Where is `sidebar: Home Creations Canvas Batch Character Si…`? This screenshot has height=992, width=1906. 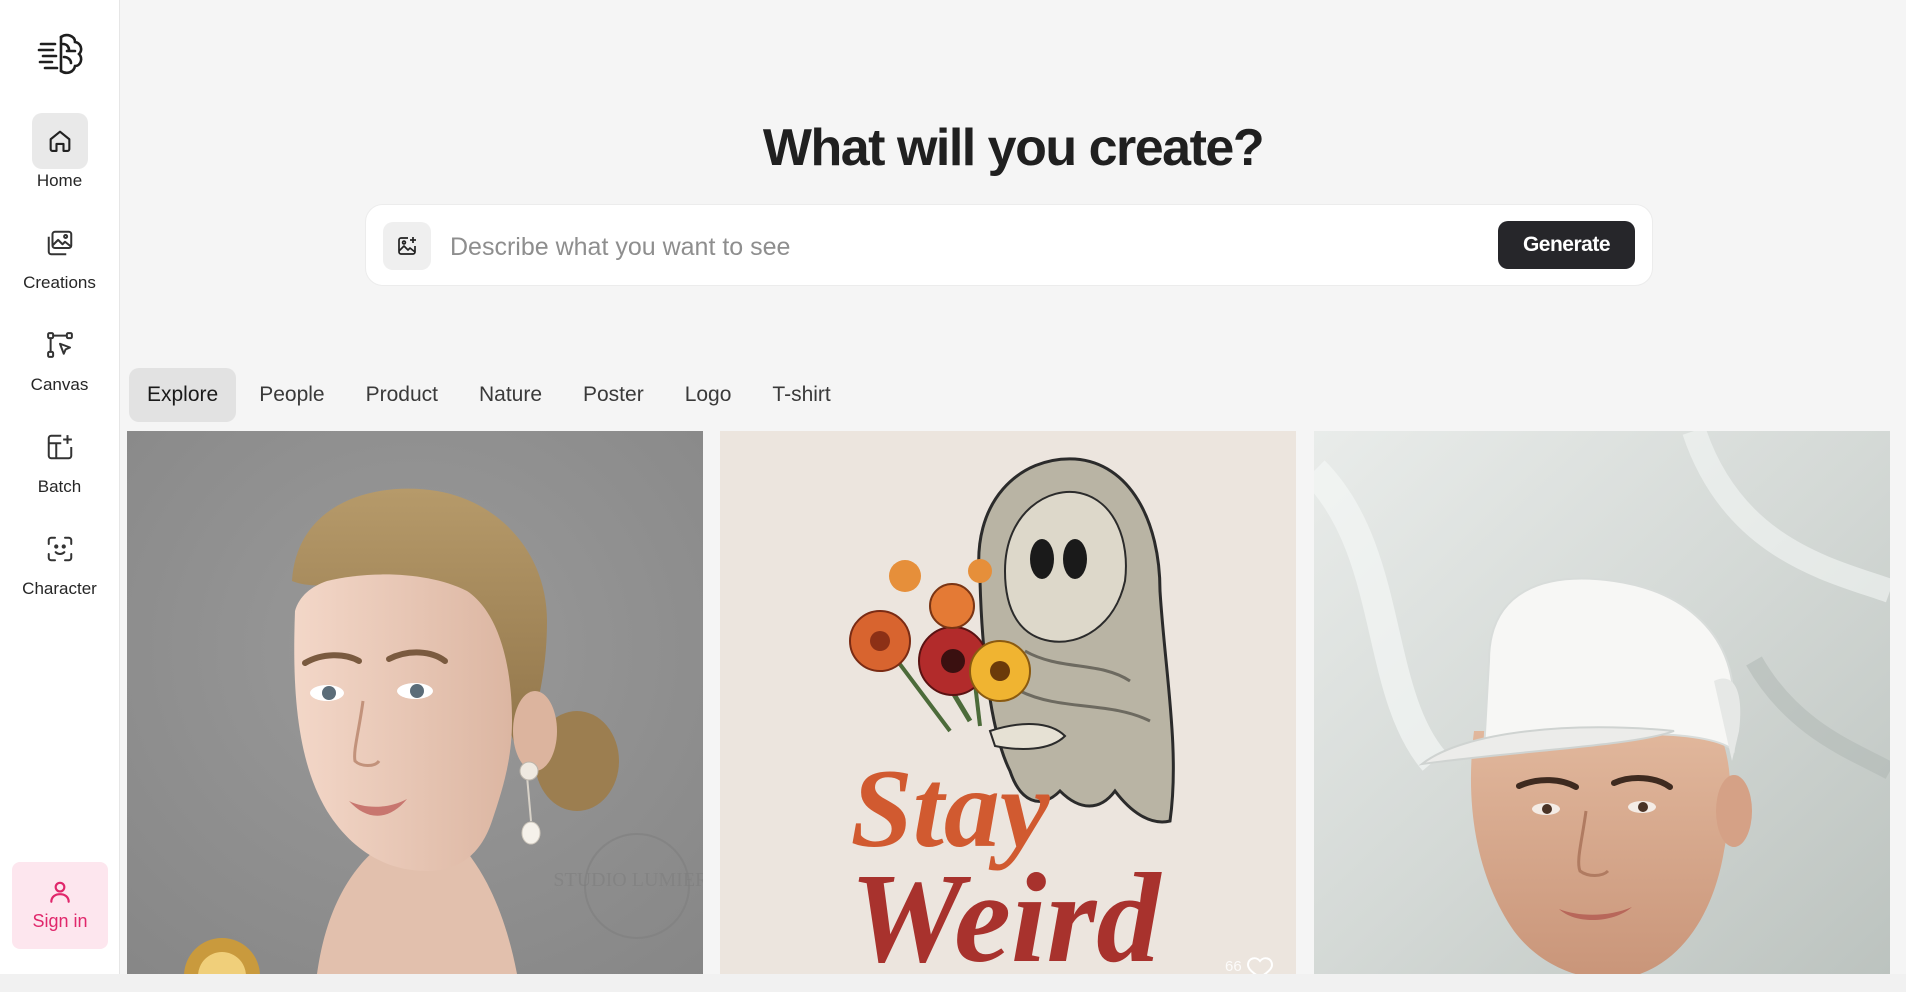
sidebar: Home Creations Canvas Batch Character Si… is located at coordinates (60, 487).